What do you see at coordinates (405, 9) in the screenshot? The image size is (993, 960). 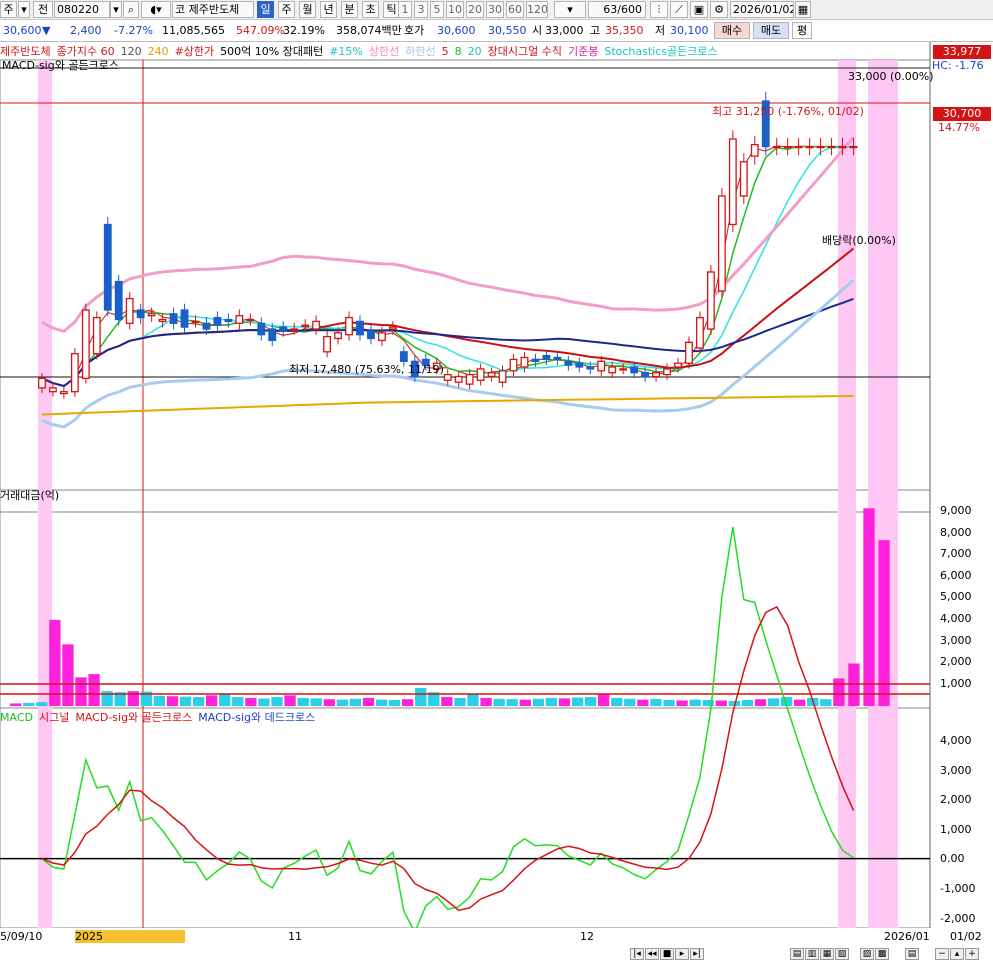 I see `interval-button-0: 1` at bounding box center [405, 9].